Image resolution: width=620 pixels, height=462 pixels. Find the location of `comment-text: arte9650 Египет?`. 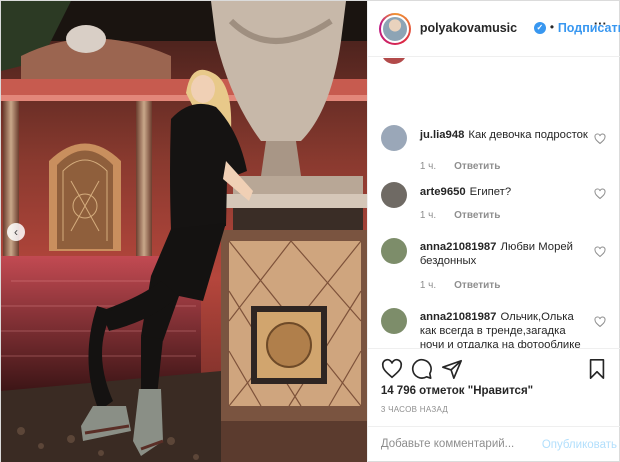

comment-text: arte9650 Египет? is located at coordinates (506, 192).